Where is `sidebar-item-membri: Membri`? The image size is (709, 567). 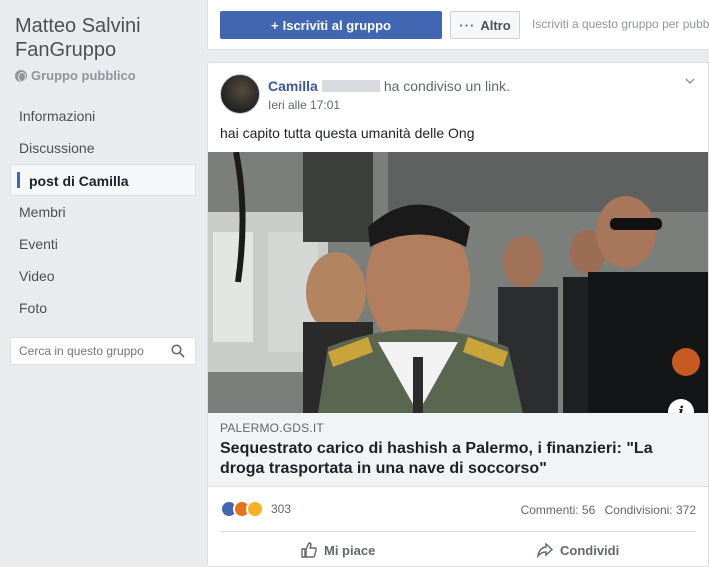 sidebar-item-membri: Membri is located at coordinates (103, 212).